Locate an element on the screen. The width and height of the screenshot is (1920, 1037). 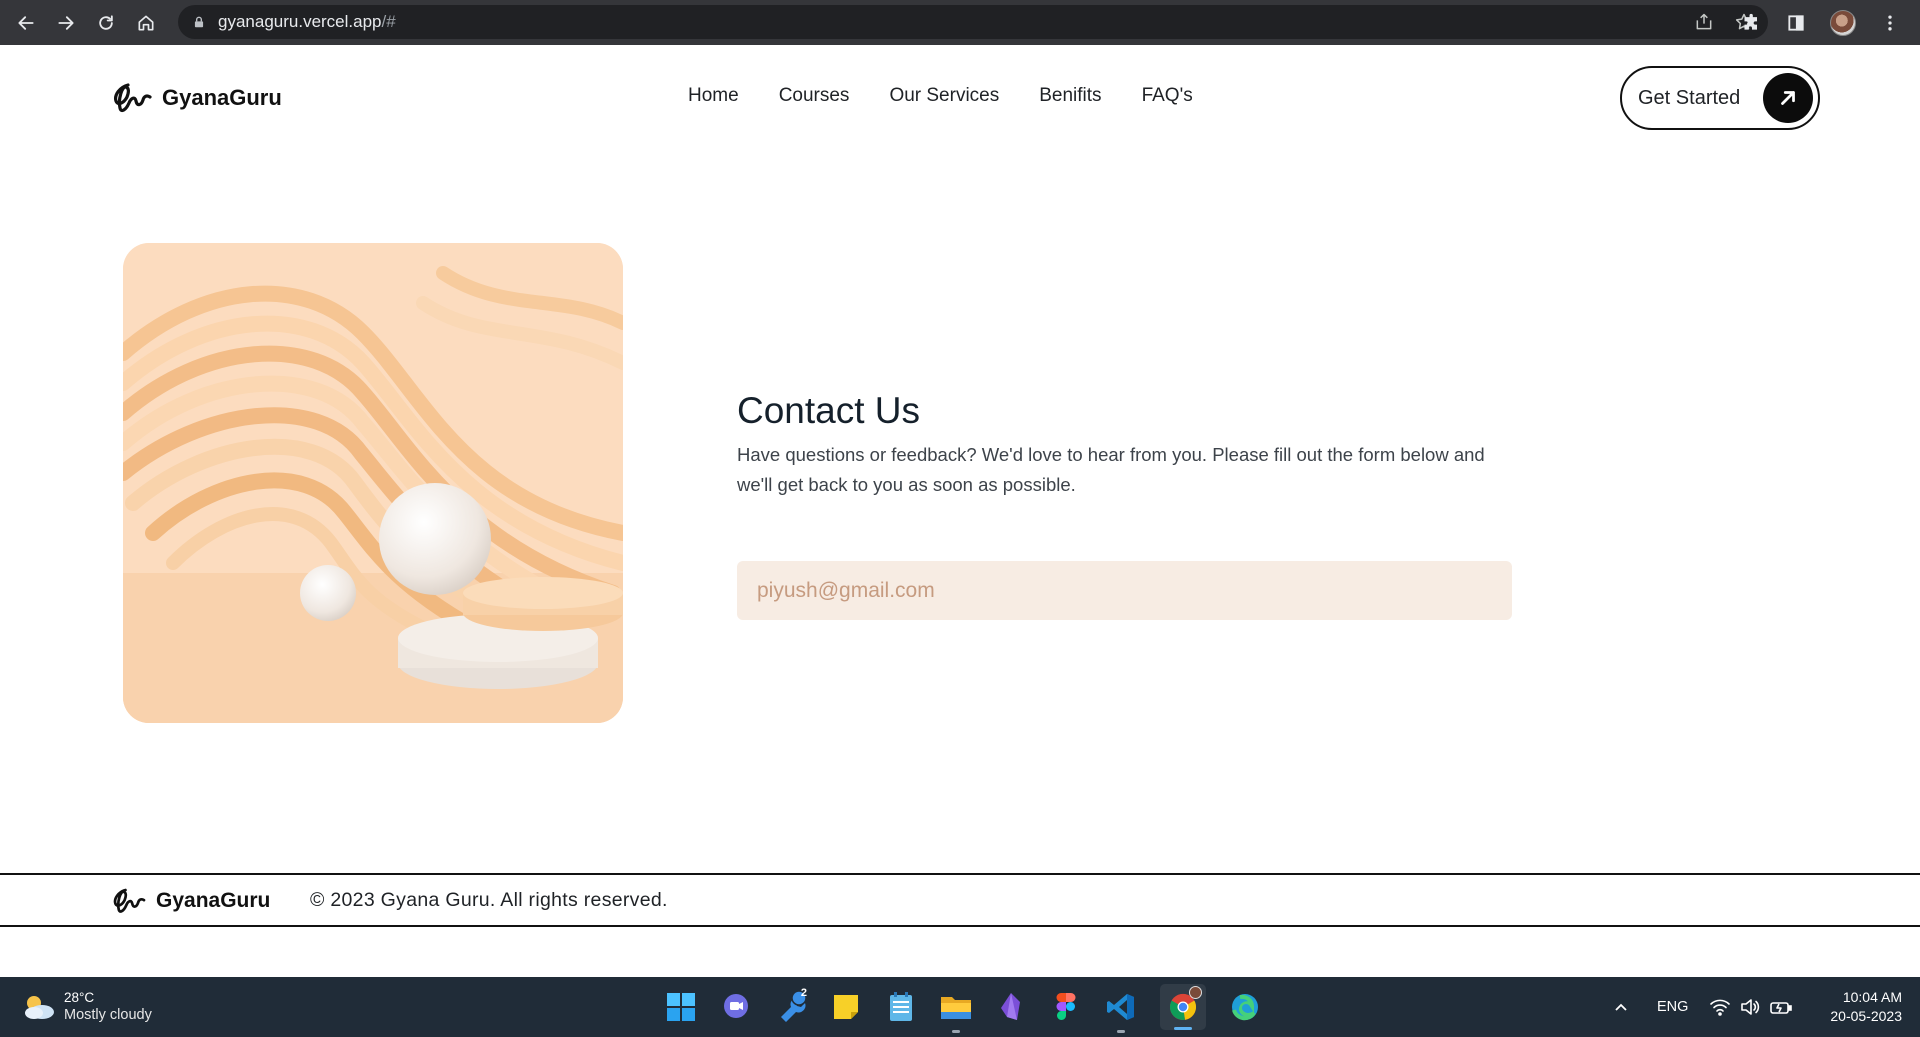
profile-avatar is located at coordinates (1843, 22).